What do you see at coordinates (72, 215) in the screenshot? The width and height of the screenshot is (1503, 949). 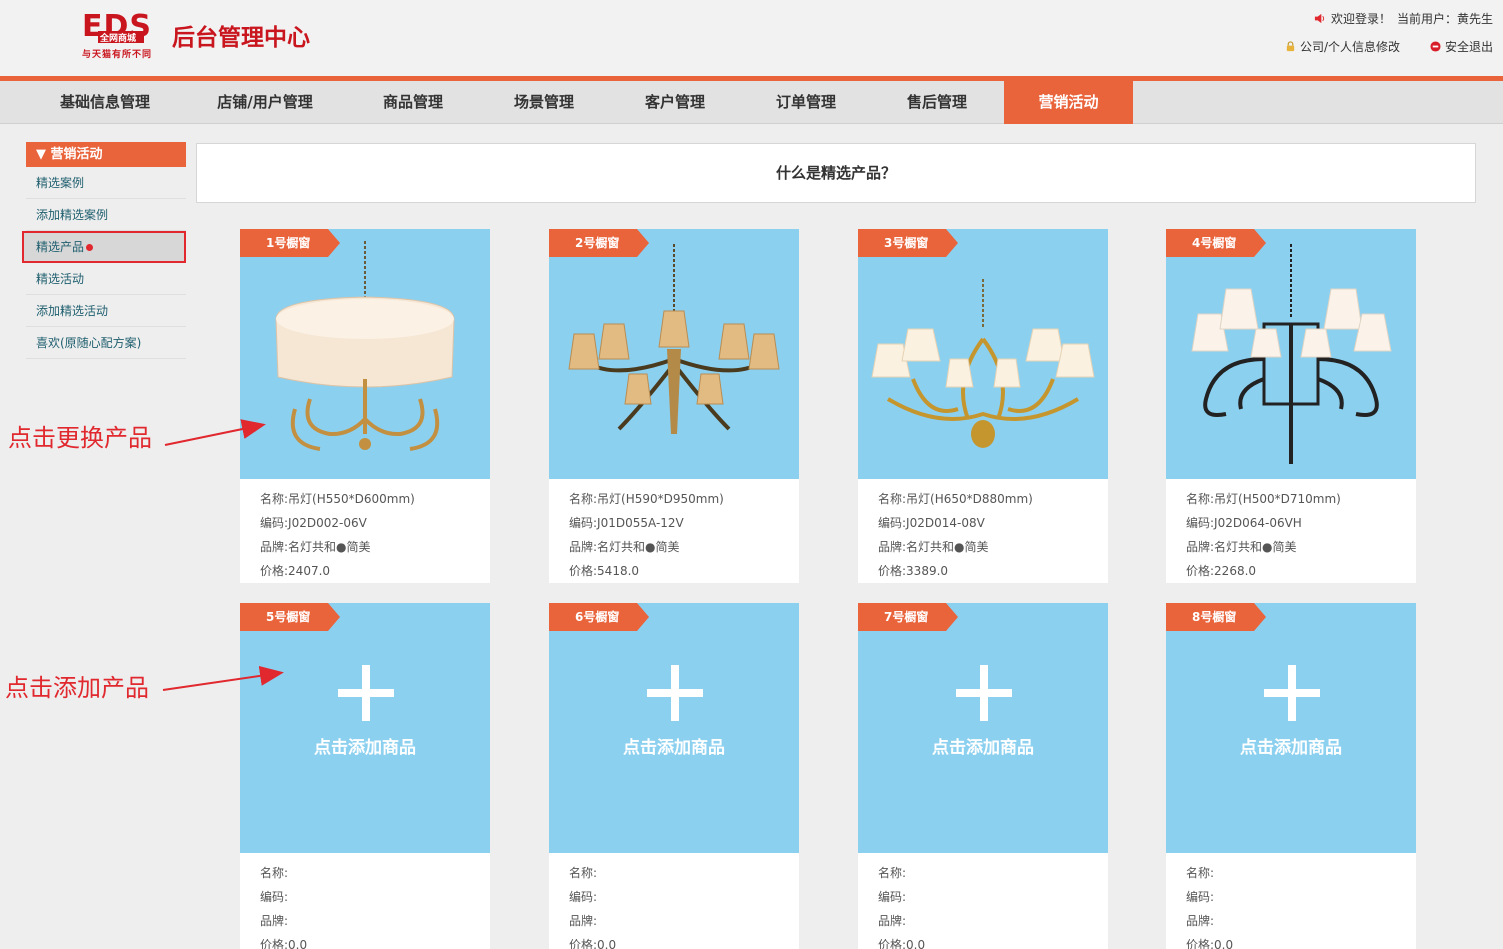 I see `sidebar-item-label: 添加精选案例` at bounding box center [72, 215].